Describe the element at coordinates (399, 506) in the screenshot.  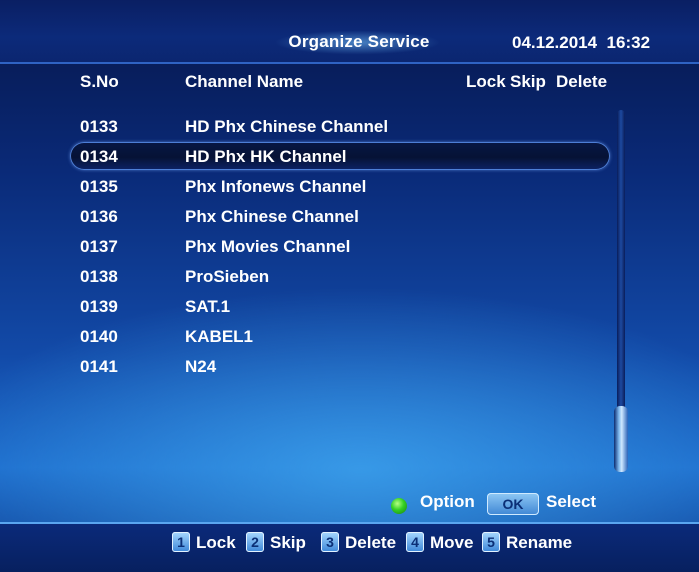
I see `green-circle-button-icon` at that location.